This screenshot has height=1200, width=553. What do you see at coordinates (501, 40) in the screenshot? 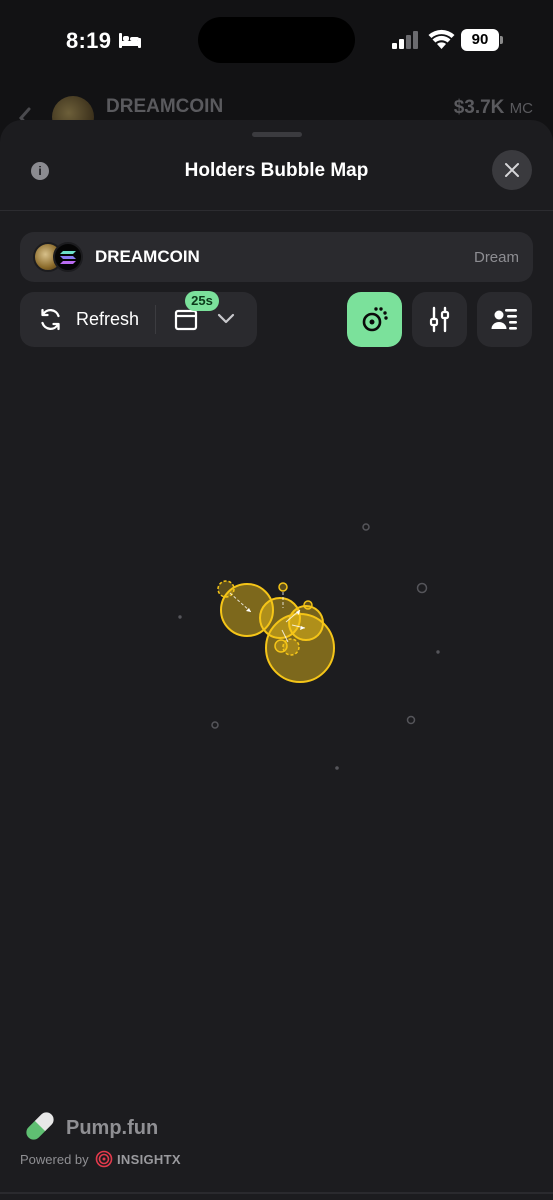
I see `battery-tip` at bounding box center [501, 40].